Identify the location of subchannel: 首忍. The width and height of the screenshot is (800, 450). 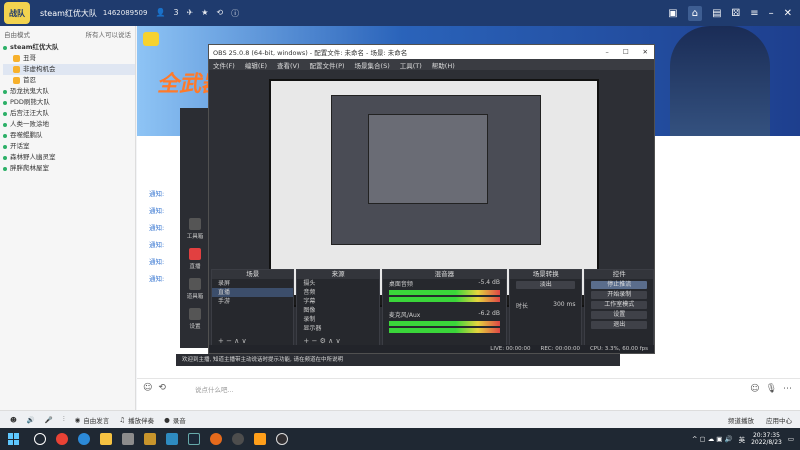
(69, 80).